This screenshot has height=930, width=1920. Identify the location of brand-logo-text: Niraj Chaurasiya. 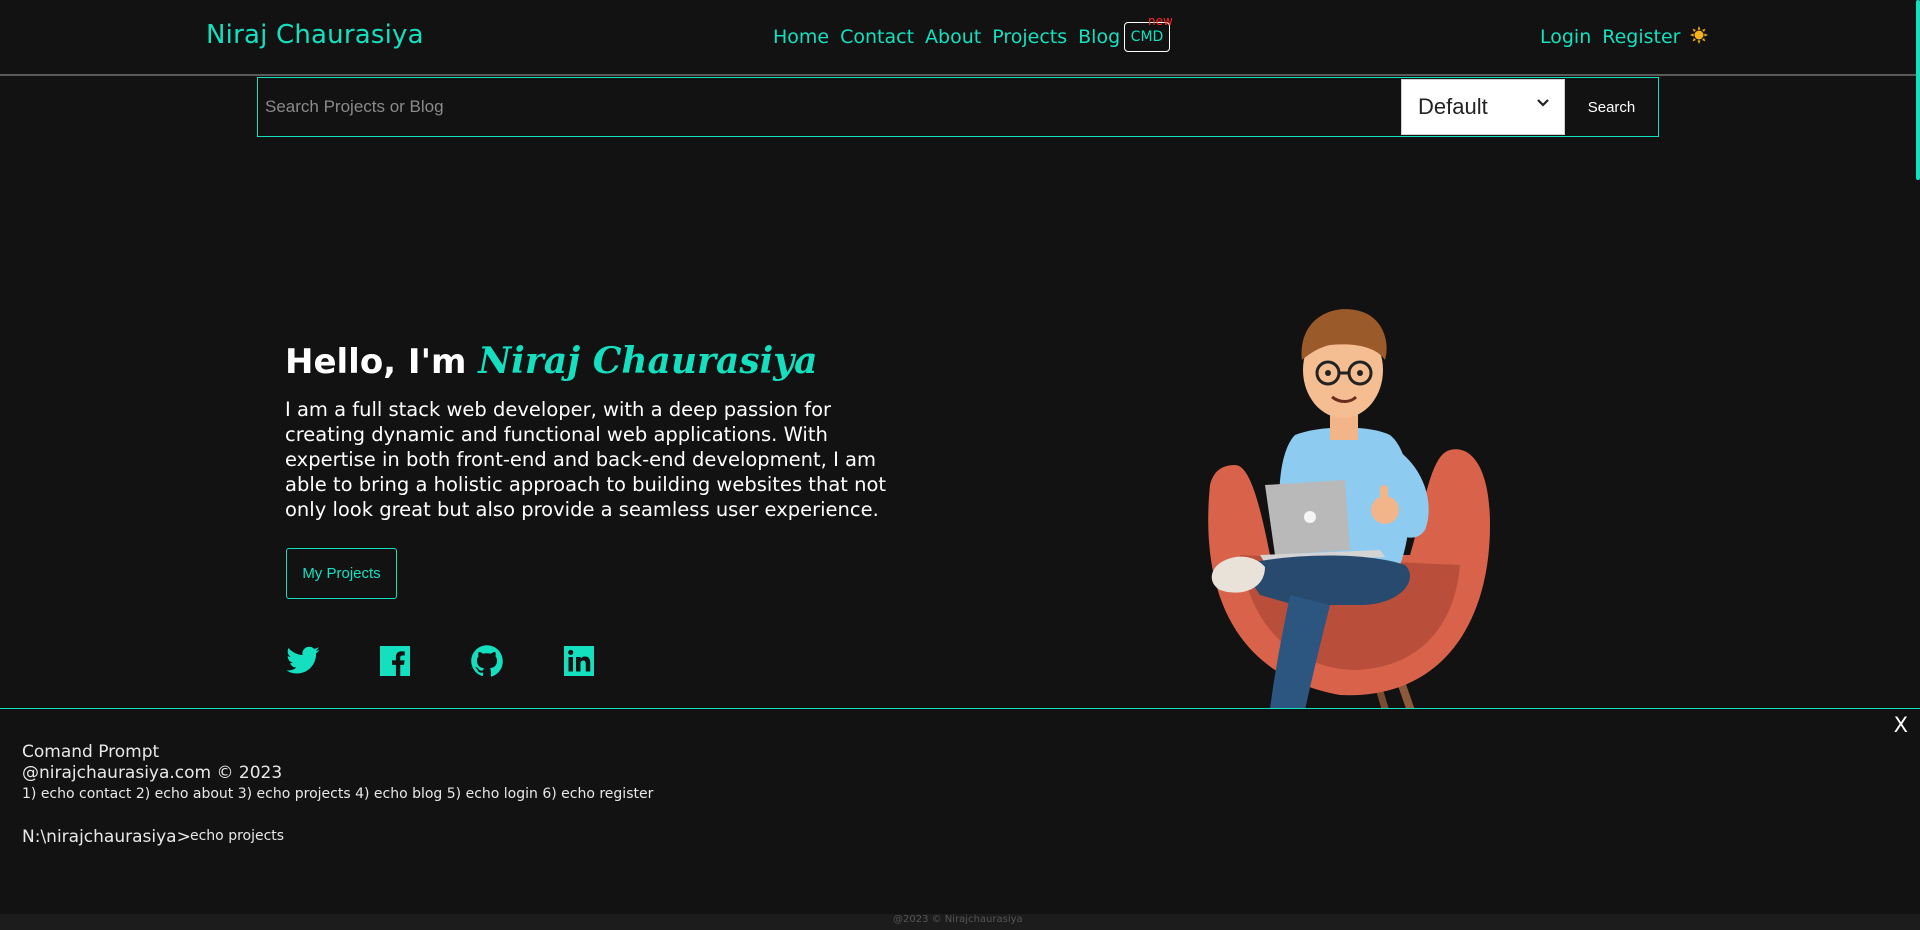
(315, 35).